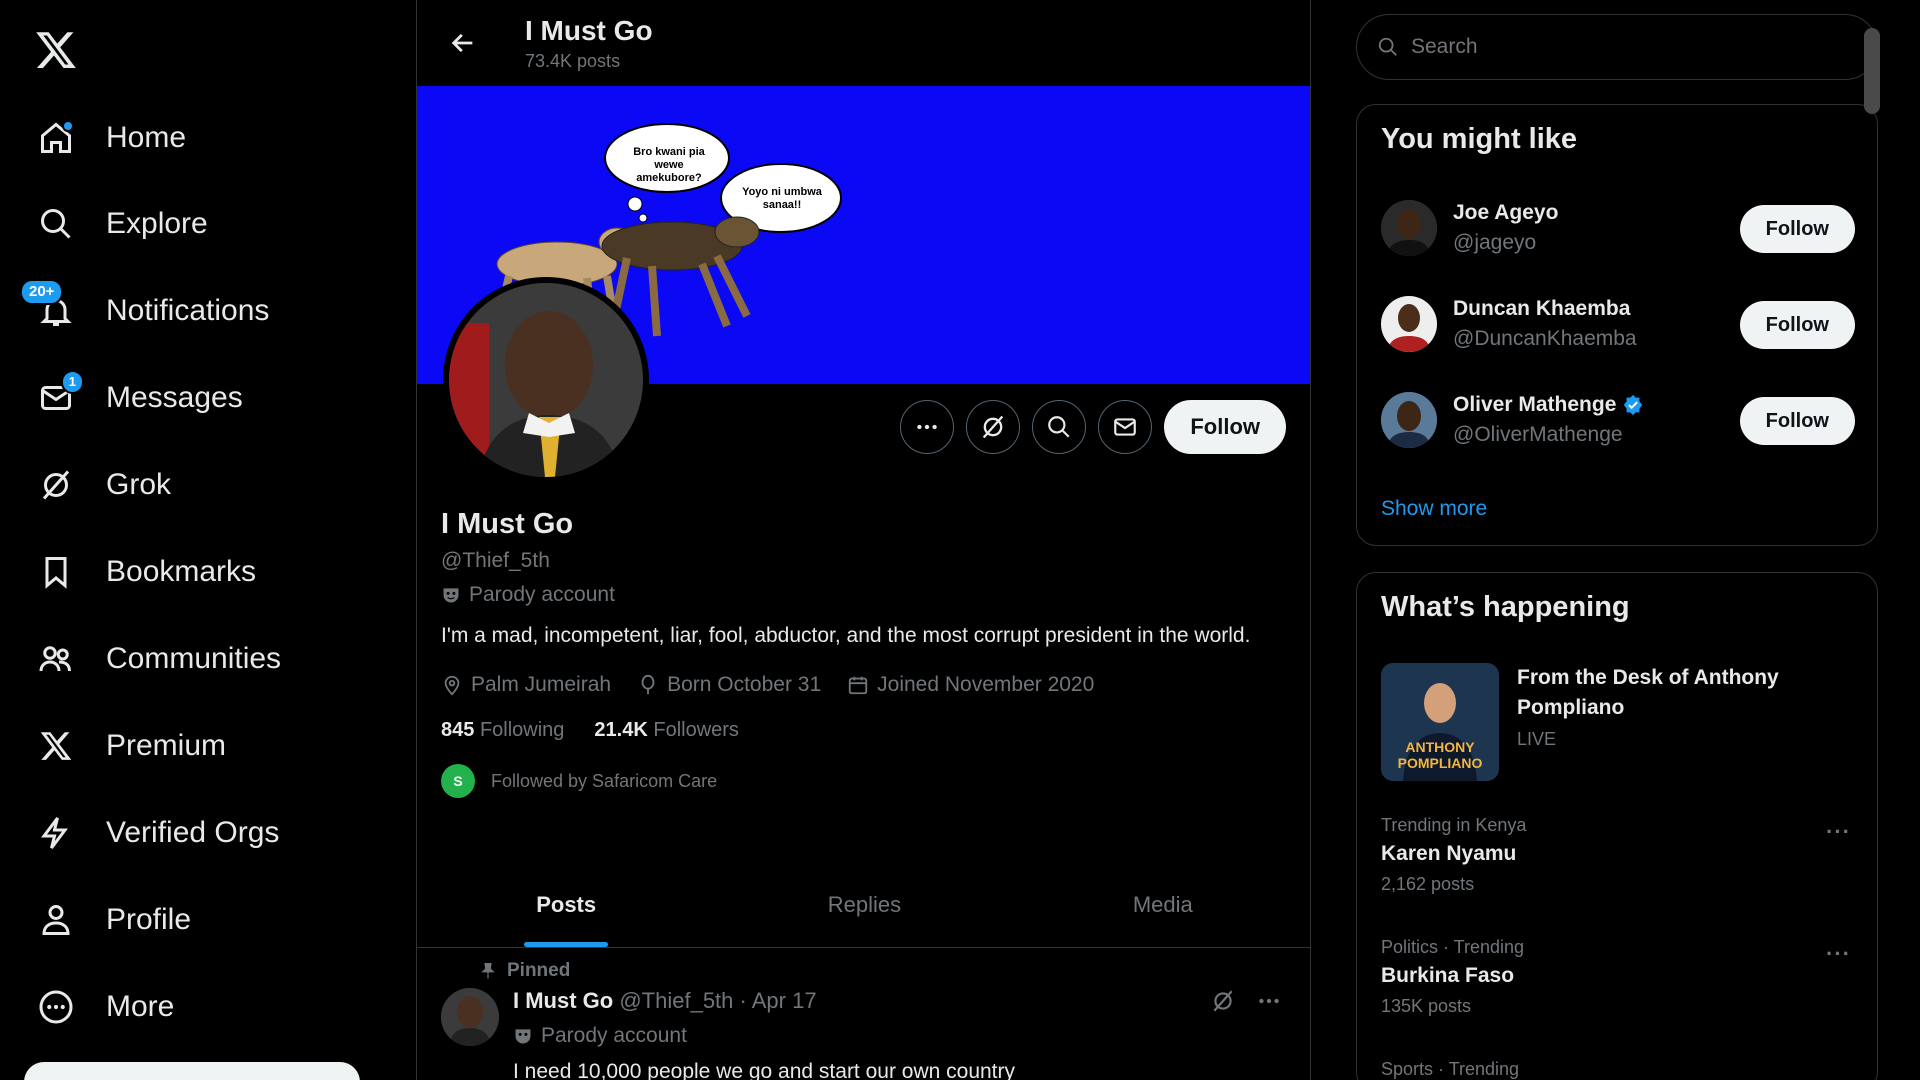  Describe the element at coordinates (526, 685) in the screenshot. I see `location: Palm Jumeirah` at that location.